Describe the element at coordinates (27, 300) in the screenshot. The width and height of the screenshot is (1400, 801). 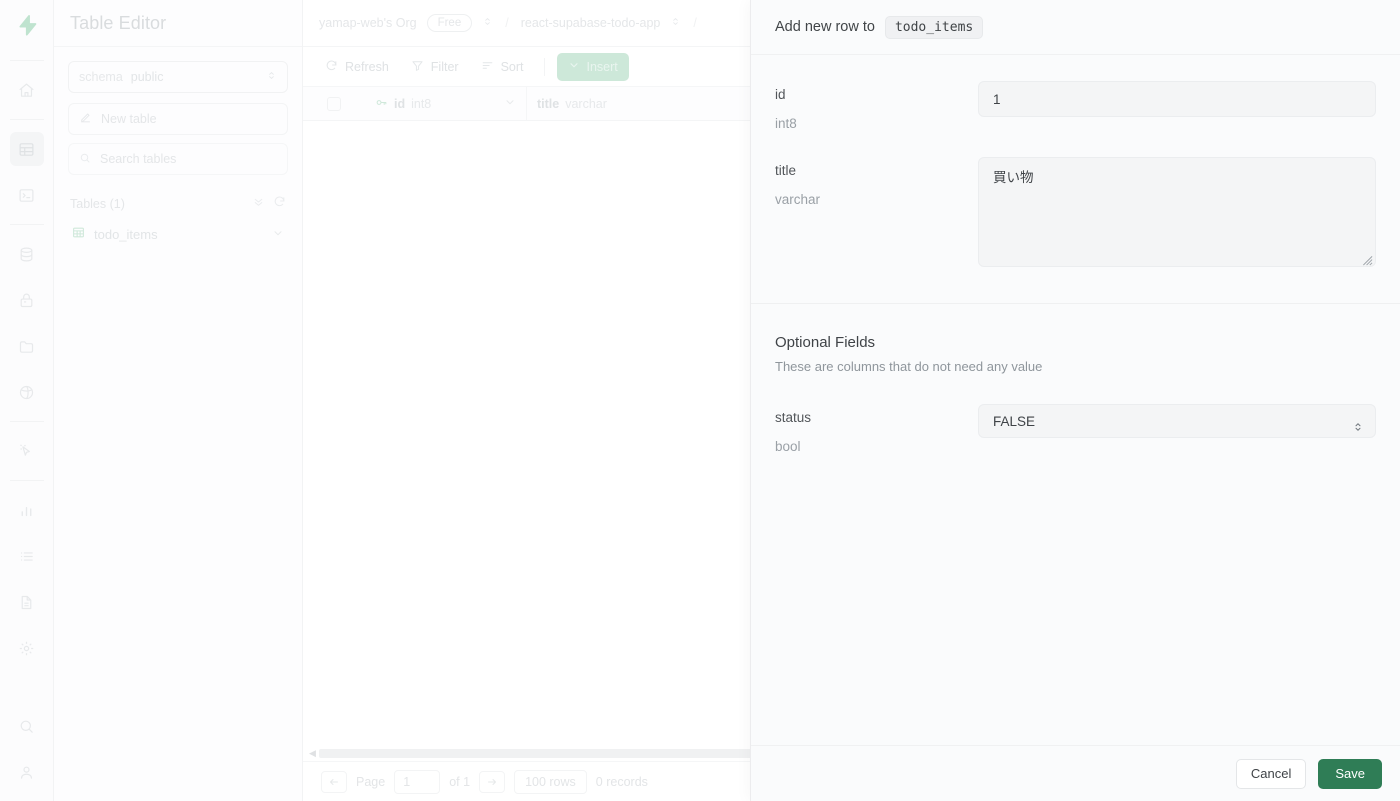
I see `sidebar-item-auth` at that location.